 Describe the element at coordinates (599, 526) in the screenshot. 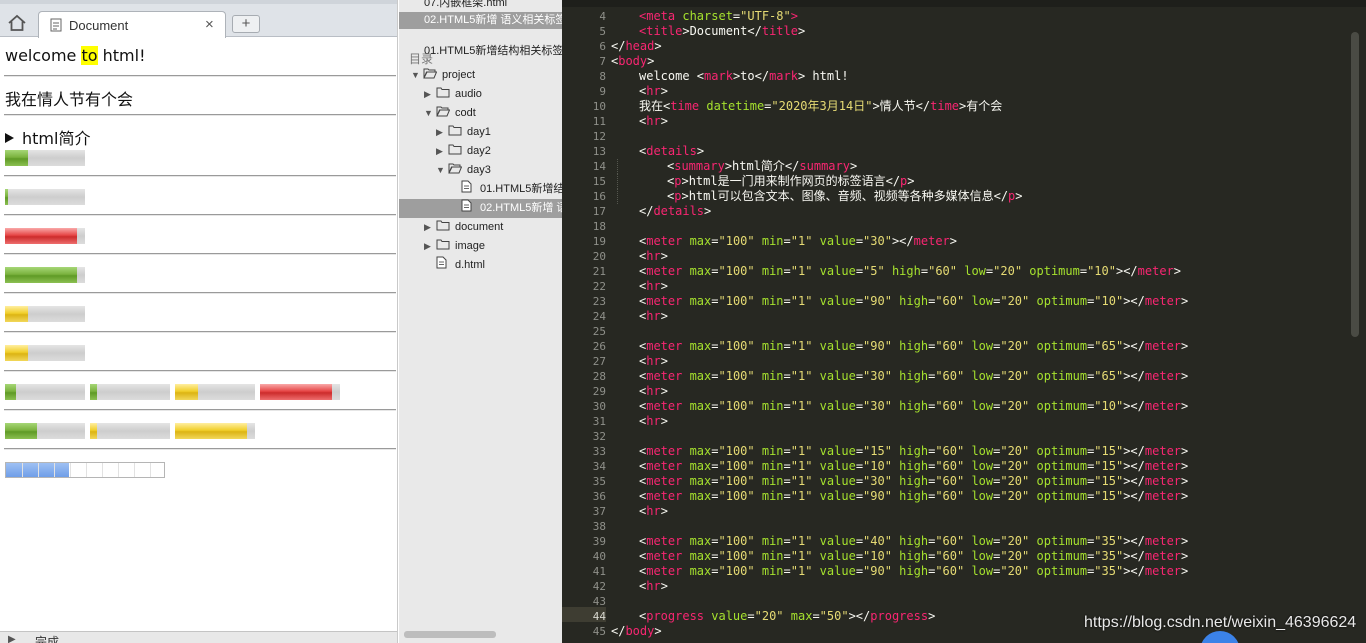

I see `line-number: 38` at that location.